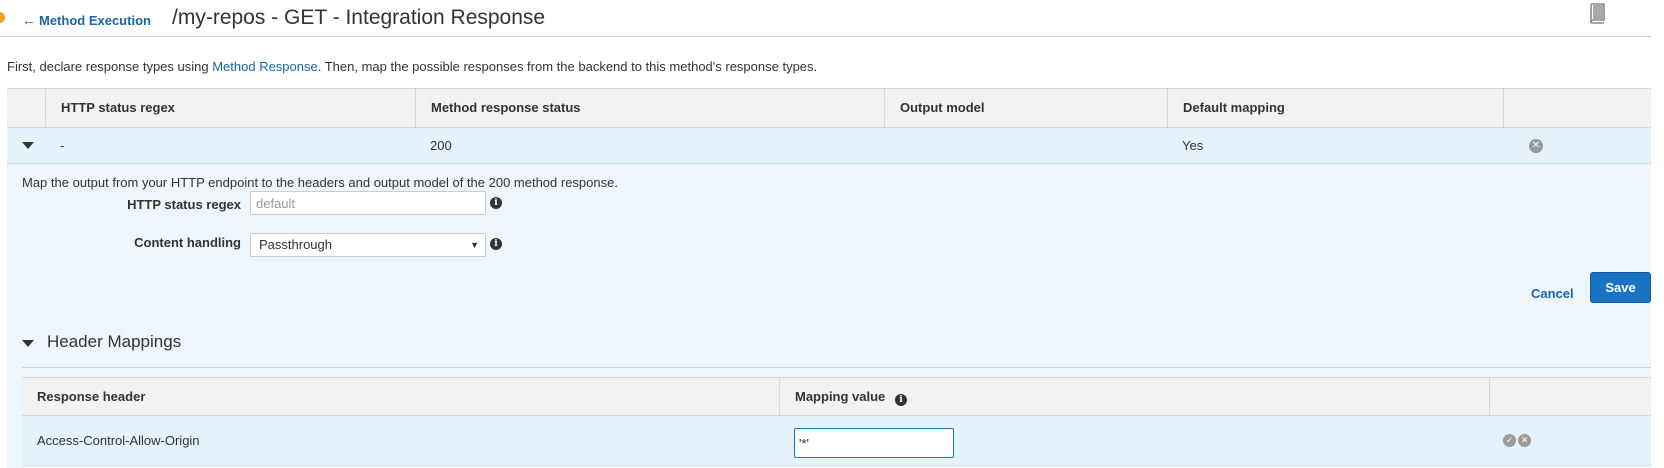  Describe the element at coordinates (368, 203) in the screenshot. I see `http-status-regex-input` at that location.